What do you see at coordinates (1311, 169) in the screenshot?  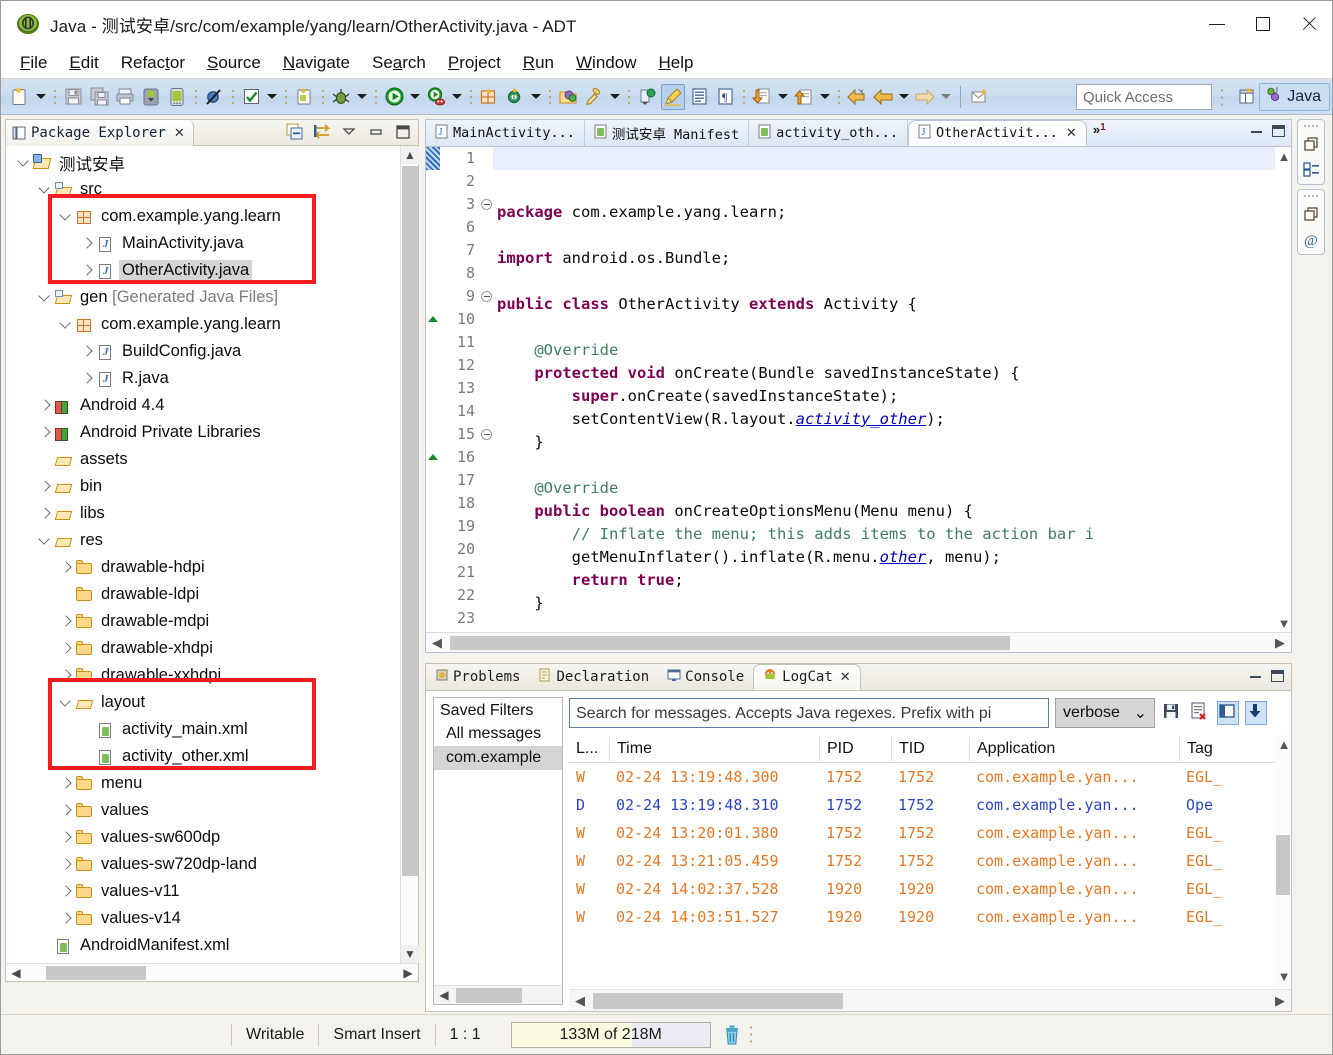 I see `package-explorer-icon` at bounding box center [1311, 169].